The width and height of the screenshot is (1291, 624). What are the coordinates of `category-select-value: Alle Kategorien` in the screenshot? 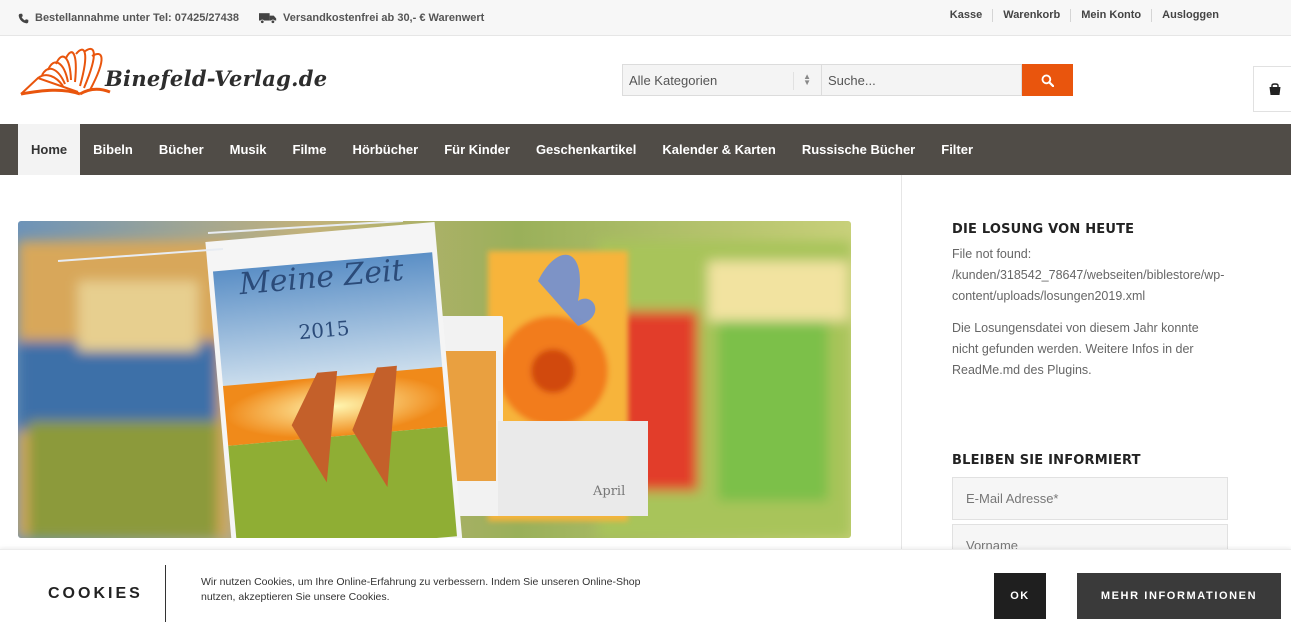 It's located at (673, 80).